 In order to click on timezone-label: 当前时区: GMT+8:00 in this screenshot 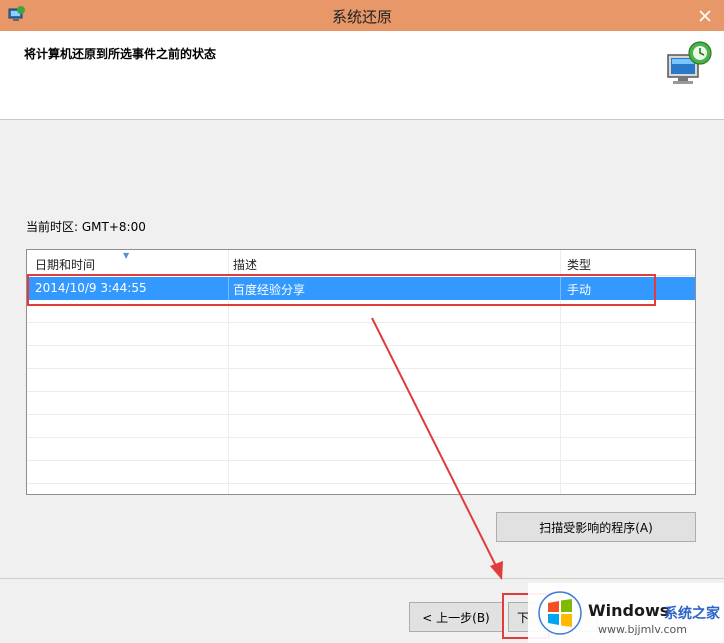, I will do `click(86, 227)`.